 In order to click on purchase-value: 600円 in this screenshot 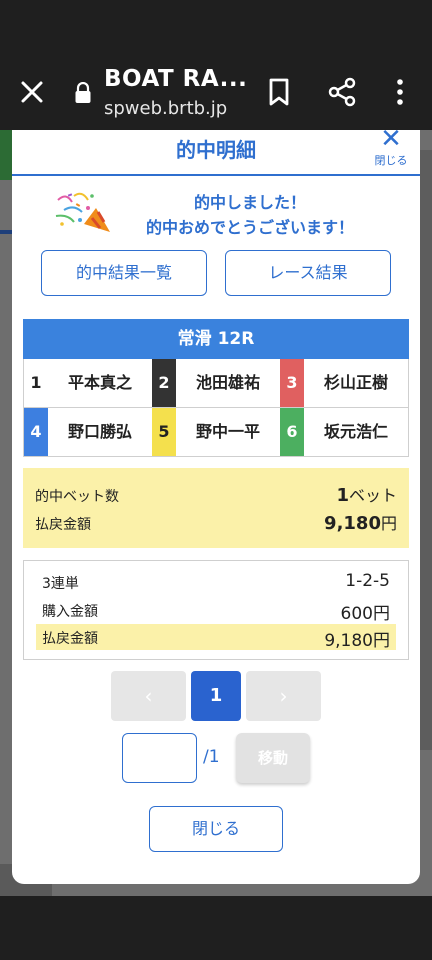, I will do `click(365, 614)`.